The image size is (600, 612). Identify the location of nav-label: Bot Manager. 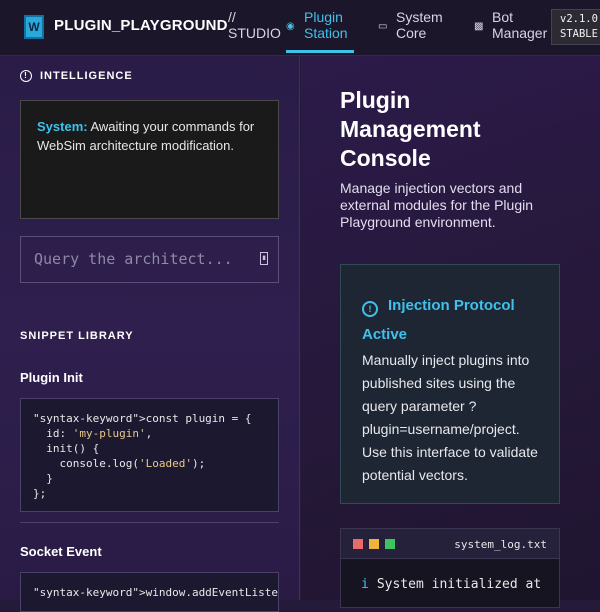
(520, 25).